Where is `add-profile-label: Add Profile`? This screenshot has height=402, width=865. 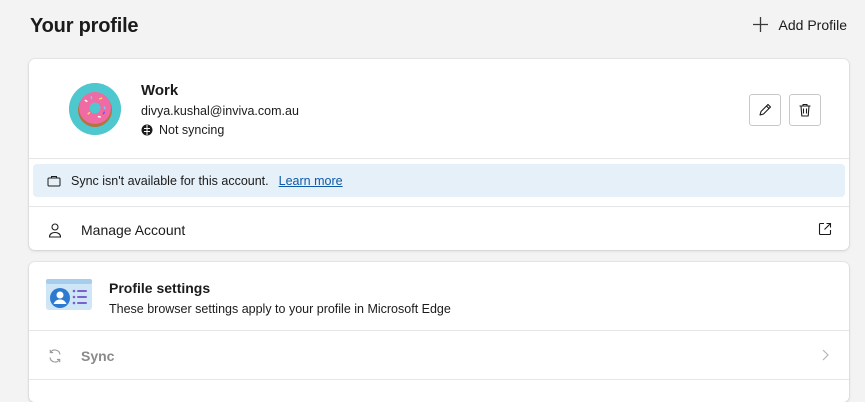 add-profile-label: Add Profile is located at coordinates (812, 24).